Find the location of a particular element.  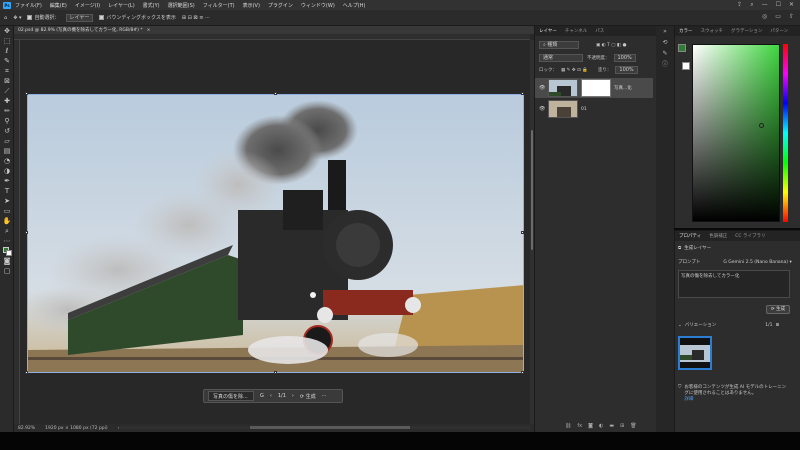

lock-icons: ▦ ✎ ✥ ⊡ 🔒 is located at coordinates (574, 70).